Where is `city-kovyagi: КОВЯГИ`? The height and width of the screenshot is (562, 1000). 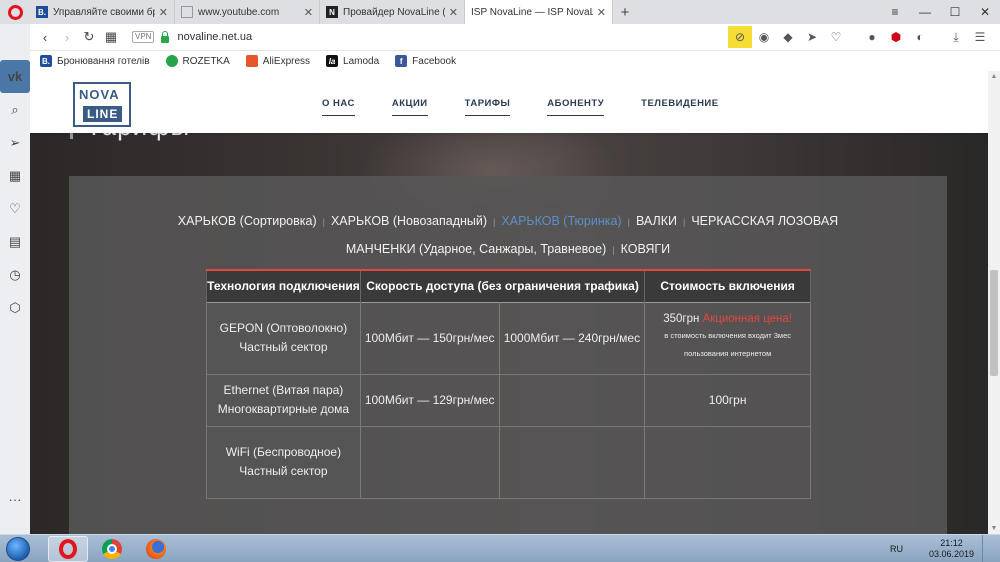
city-kovyagi: КОВЯГИ is located at coordinates (646, 249).